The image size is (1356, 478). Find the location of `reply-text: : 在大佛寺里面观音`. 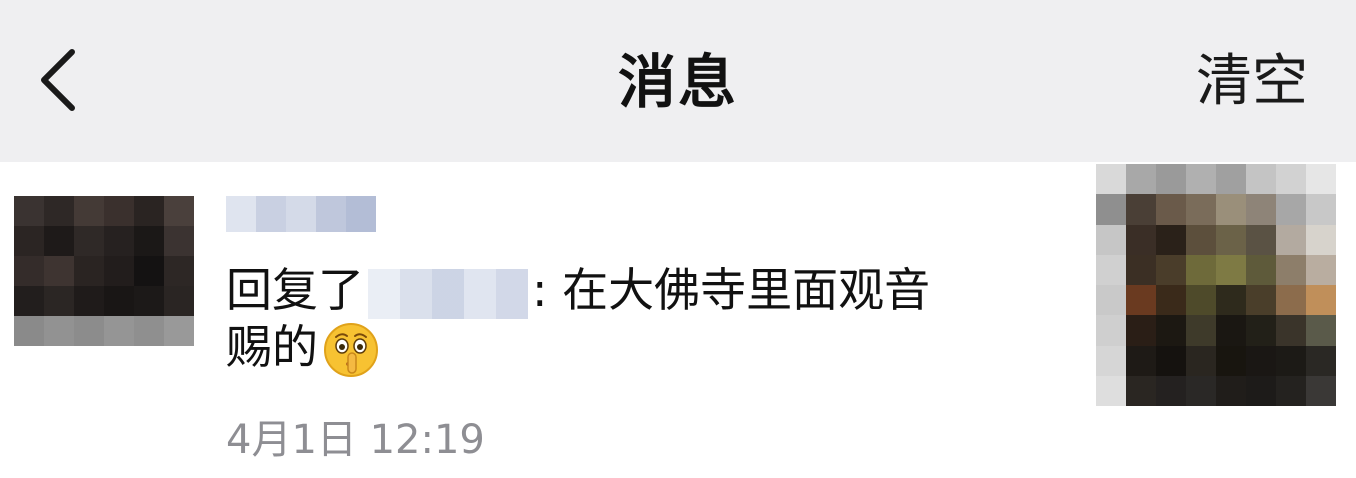

reply-text: : 在大佛寺里面观音 is located at coordinates (731, 290).